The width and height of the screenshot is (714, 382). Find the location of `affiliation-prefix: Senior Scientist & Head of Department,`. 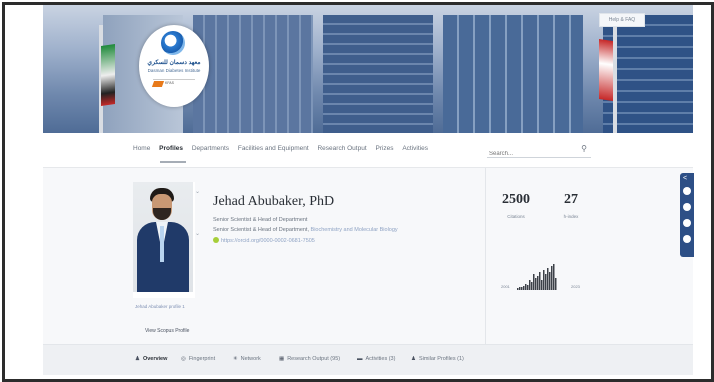

affiliation-prefix: Senior Scientist & Head of Department, is located at coordinates (262, 230).